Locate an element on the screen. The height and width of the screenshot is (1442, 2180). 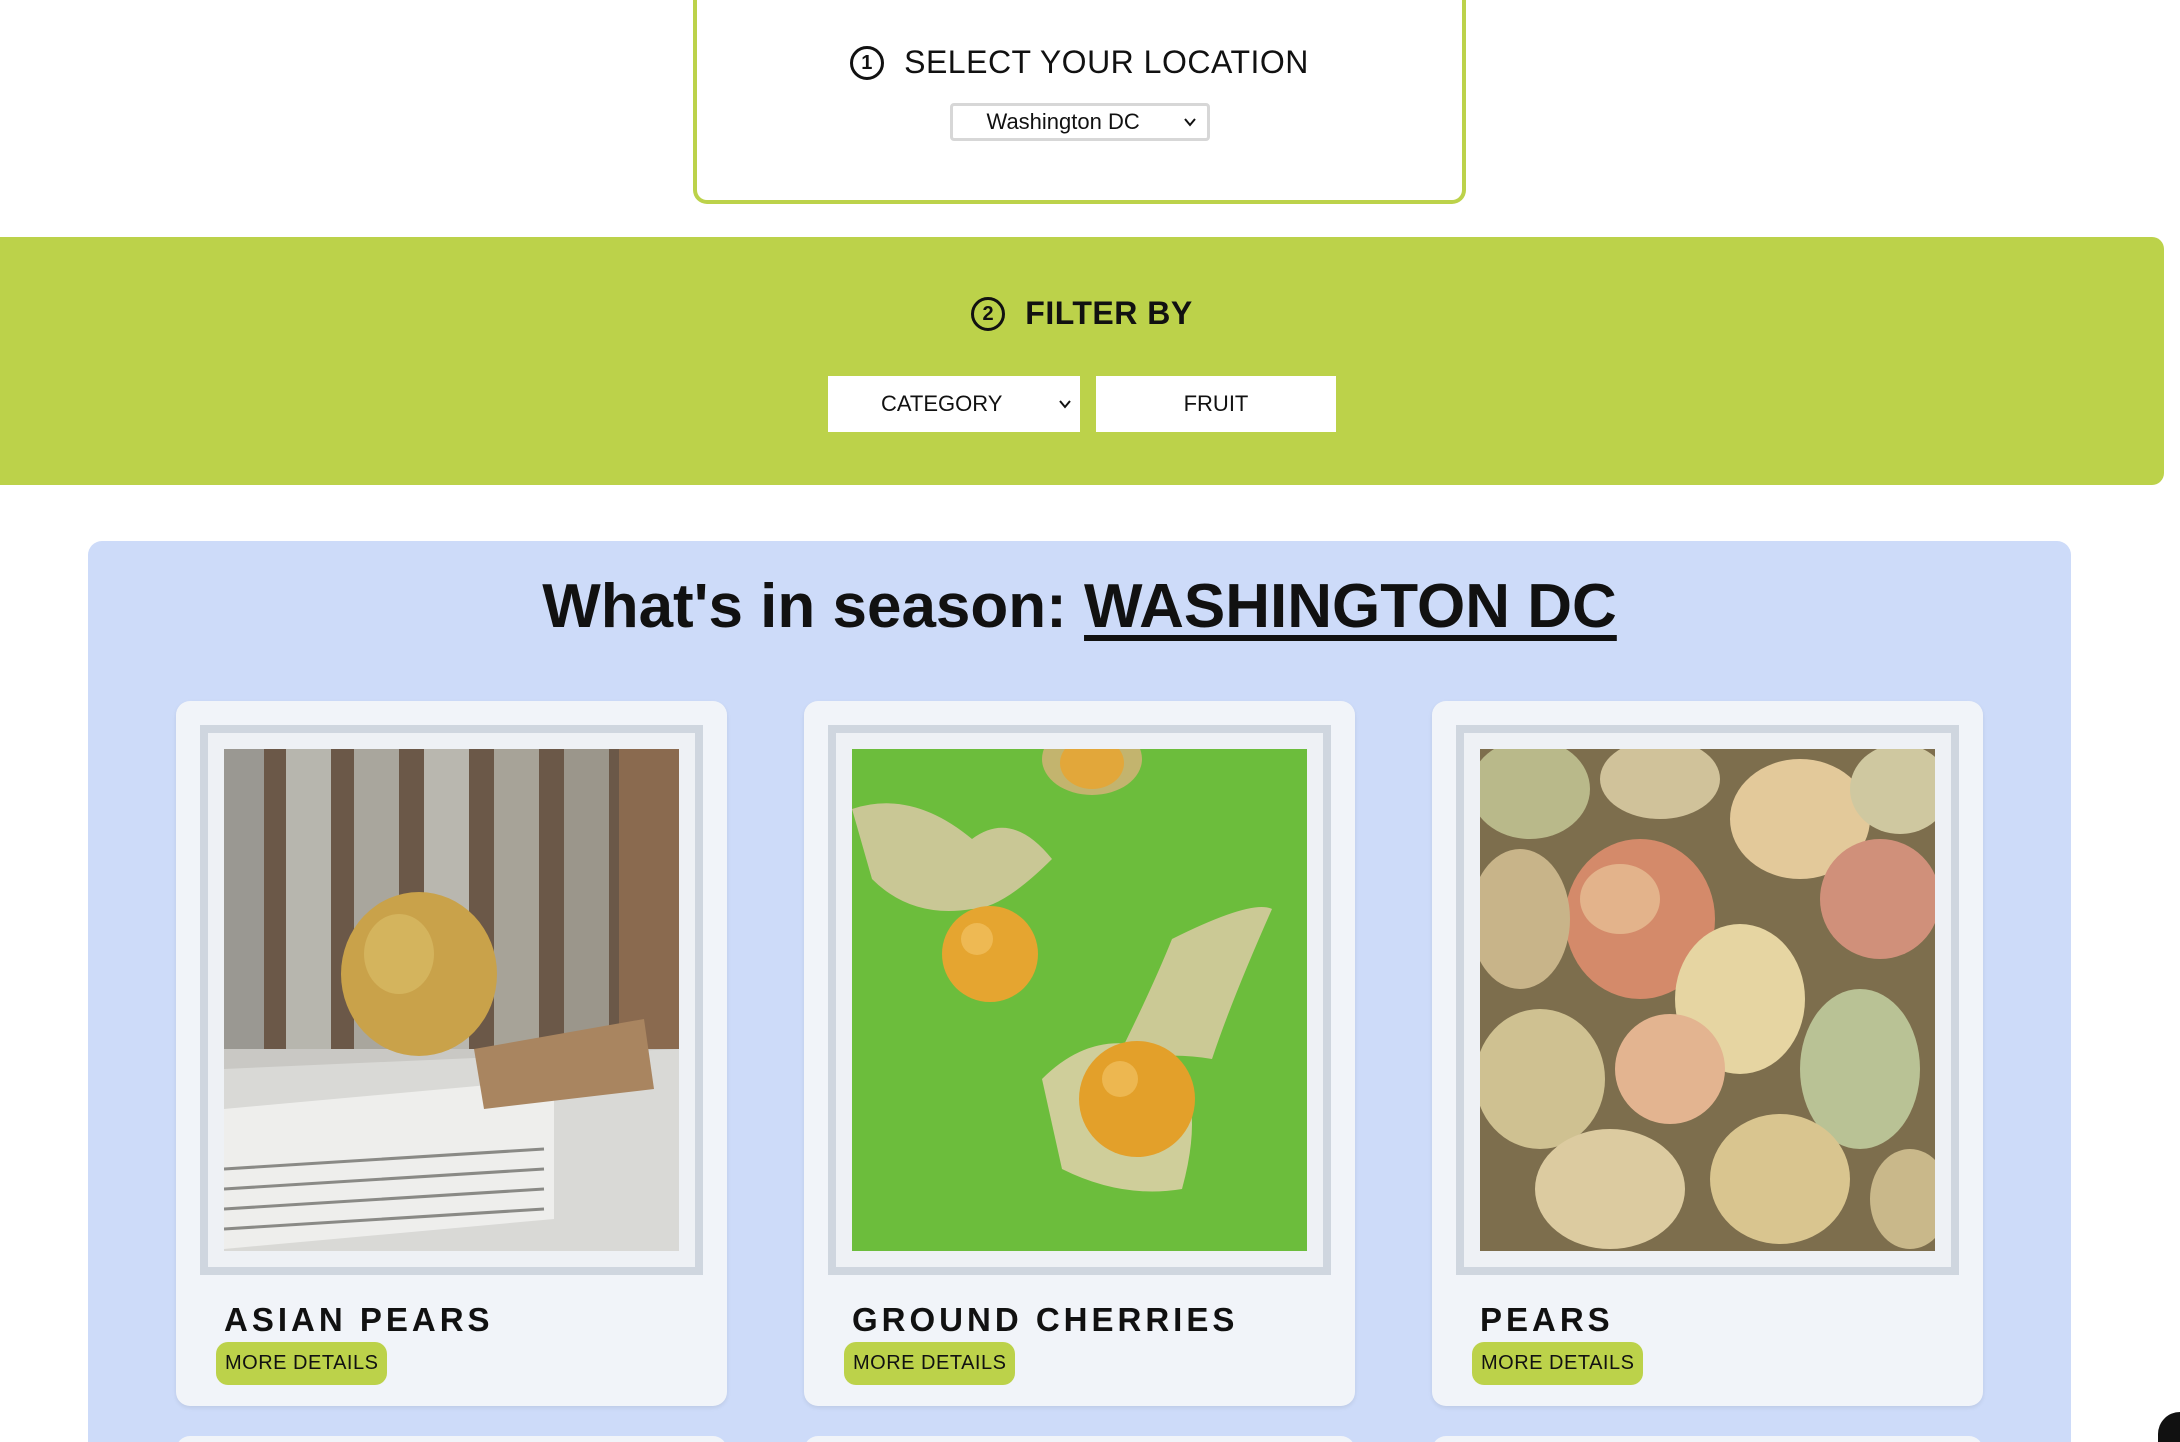
filter-step-label: FILTER BY is located at coordinates (1109, 313).